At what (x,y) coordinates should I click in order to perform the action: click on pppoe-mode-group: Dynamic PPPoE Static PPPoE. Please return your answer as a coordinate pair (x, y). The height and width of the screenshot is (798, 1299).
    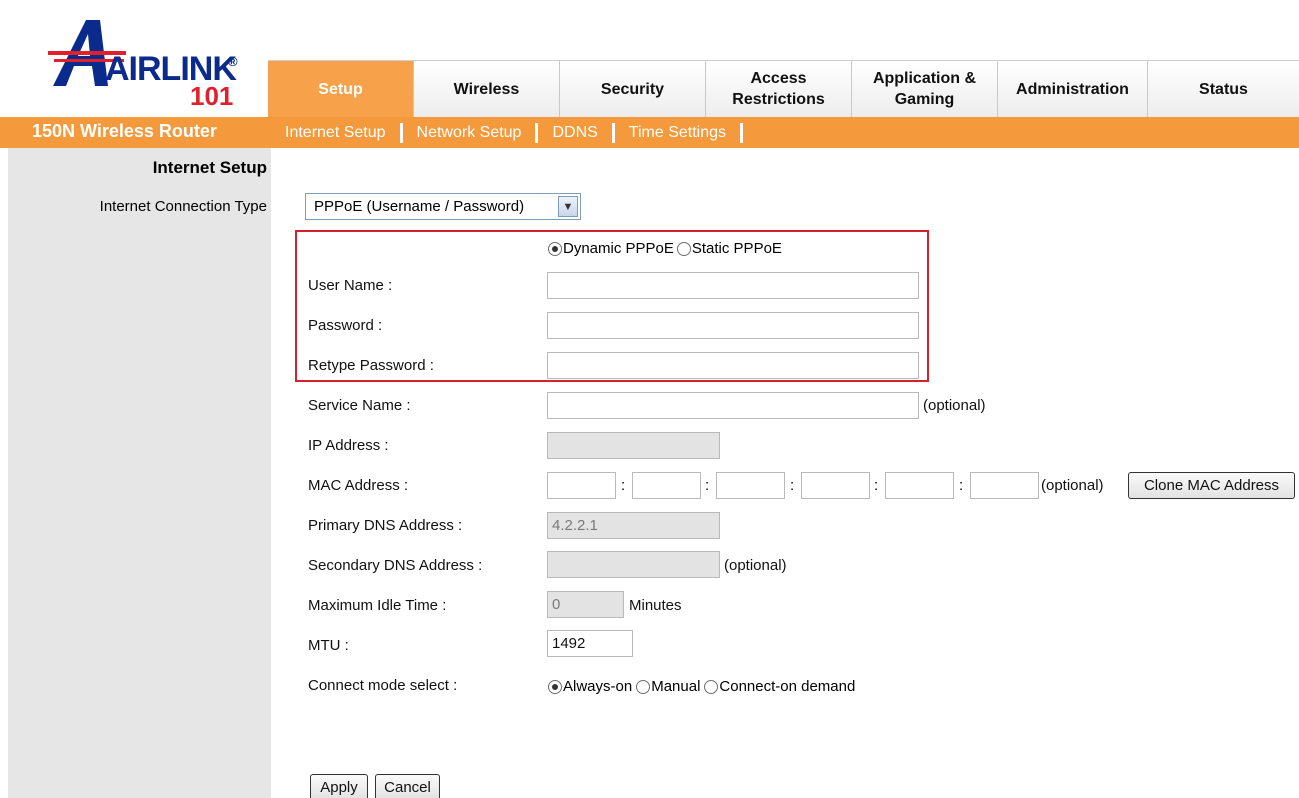
    Looking at the image, I should click on (665, 248).